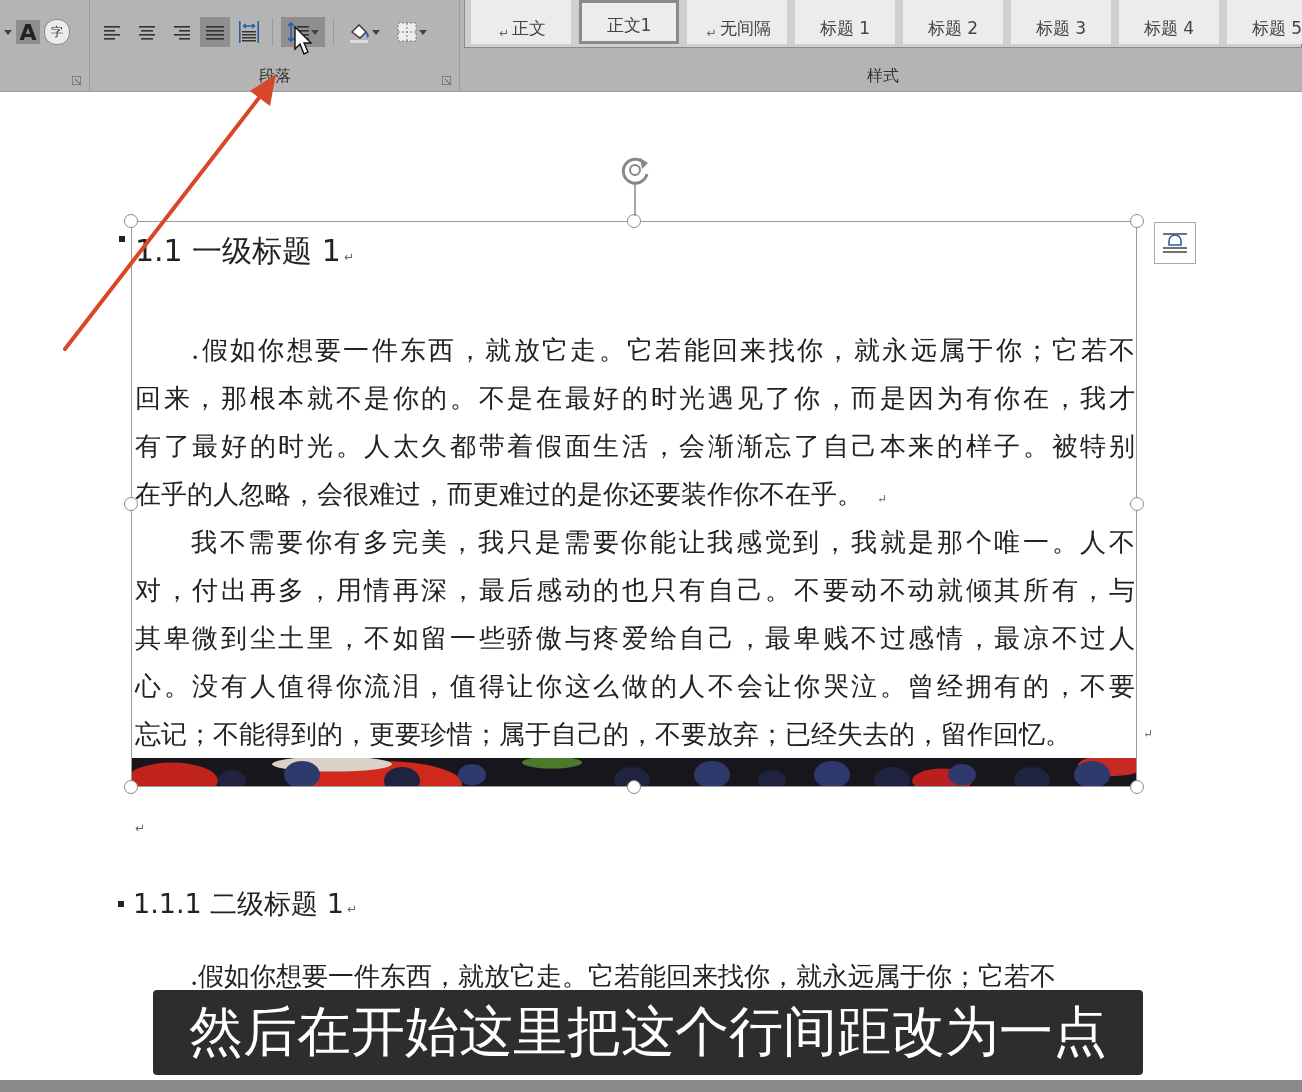 The image size is (1302, 1092). What do you see at coordinates (1169, 22) in the screenshot?
I see `style-item: 标题 4` at bounding box center [1169, 22].